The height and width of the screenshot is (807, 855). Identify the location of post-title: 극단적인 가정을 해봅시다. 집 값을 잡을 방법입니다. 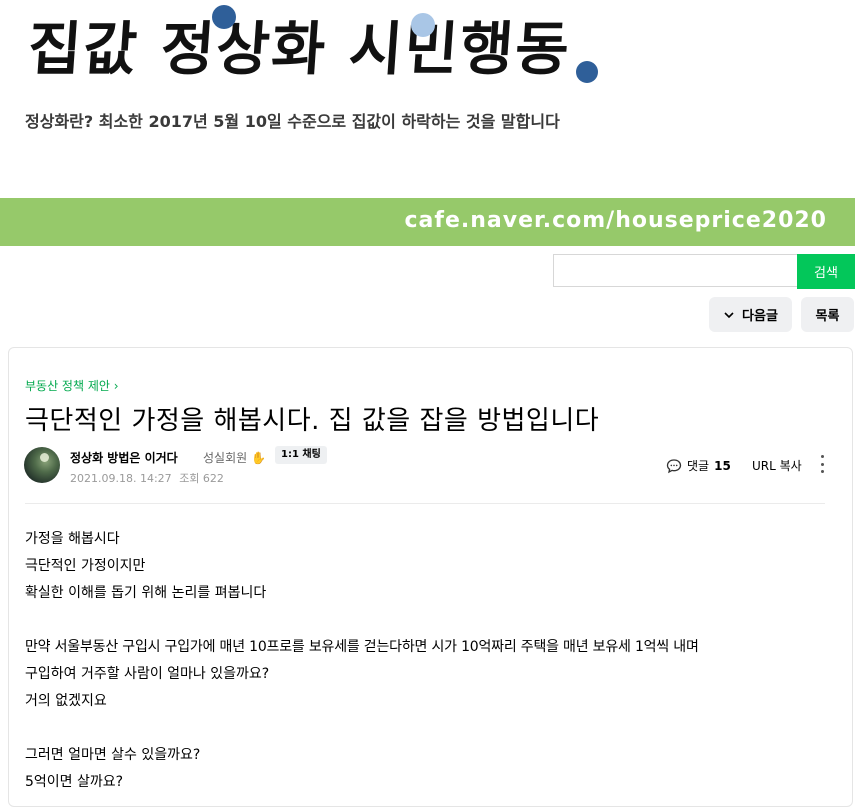
(312, 421).